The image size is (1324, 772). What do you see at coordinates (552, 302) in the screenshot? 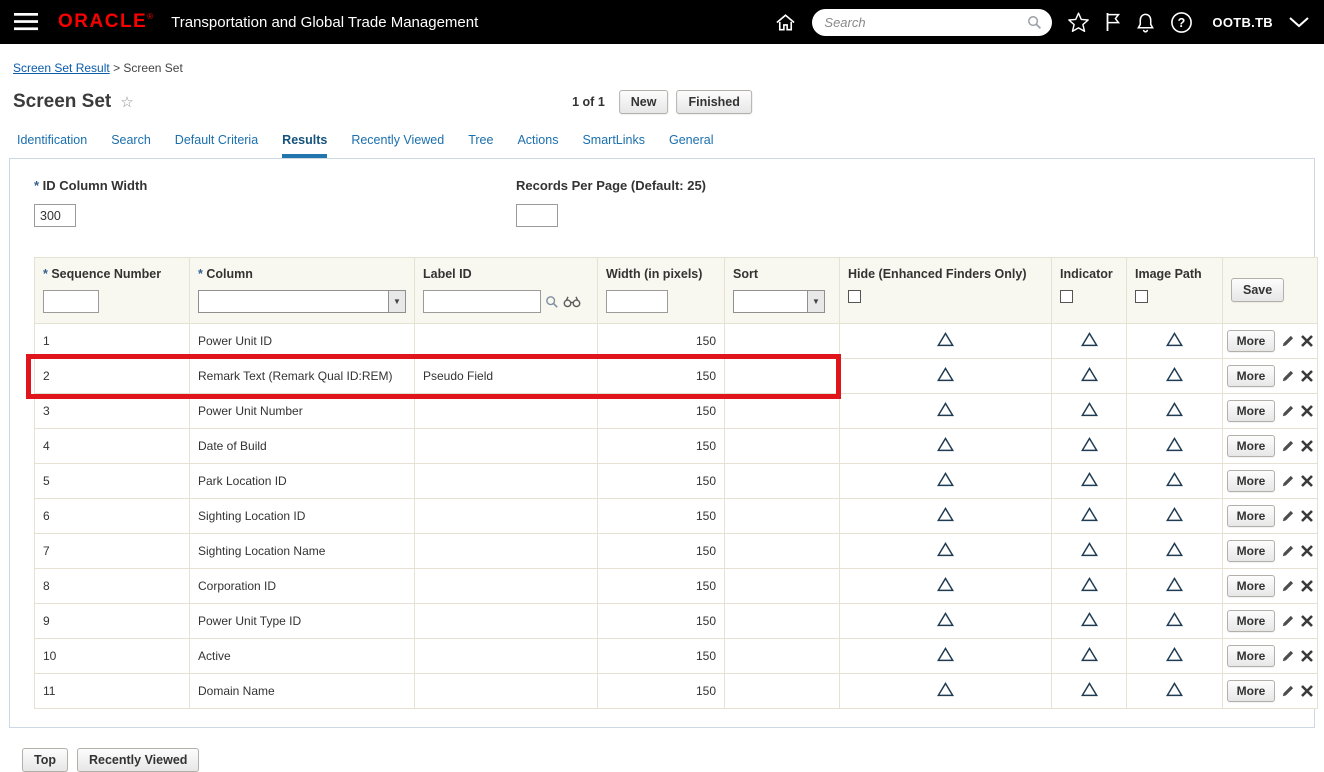
I see `label-id-search-icon` at bounding box center [552, 302].